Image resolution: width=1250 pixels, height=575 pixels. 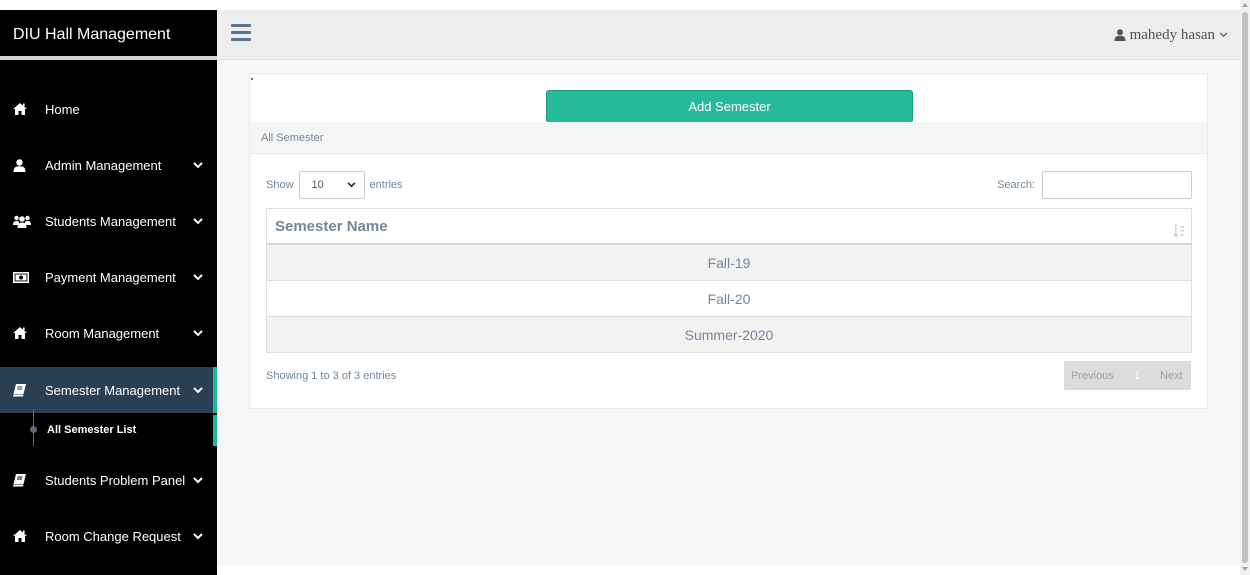 What do you see at coordinates (729, 299) in the screenshot?
I see `table-row: Fall-20` at bounding box center [729, 299].